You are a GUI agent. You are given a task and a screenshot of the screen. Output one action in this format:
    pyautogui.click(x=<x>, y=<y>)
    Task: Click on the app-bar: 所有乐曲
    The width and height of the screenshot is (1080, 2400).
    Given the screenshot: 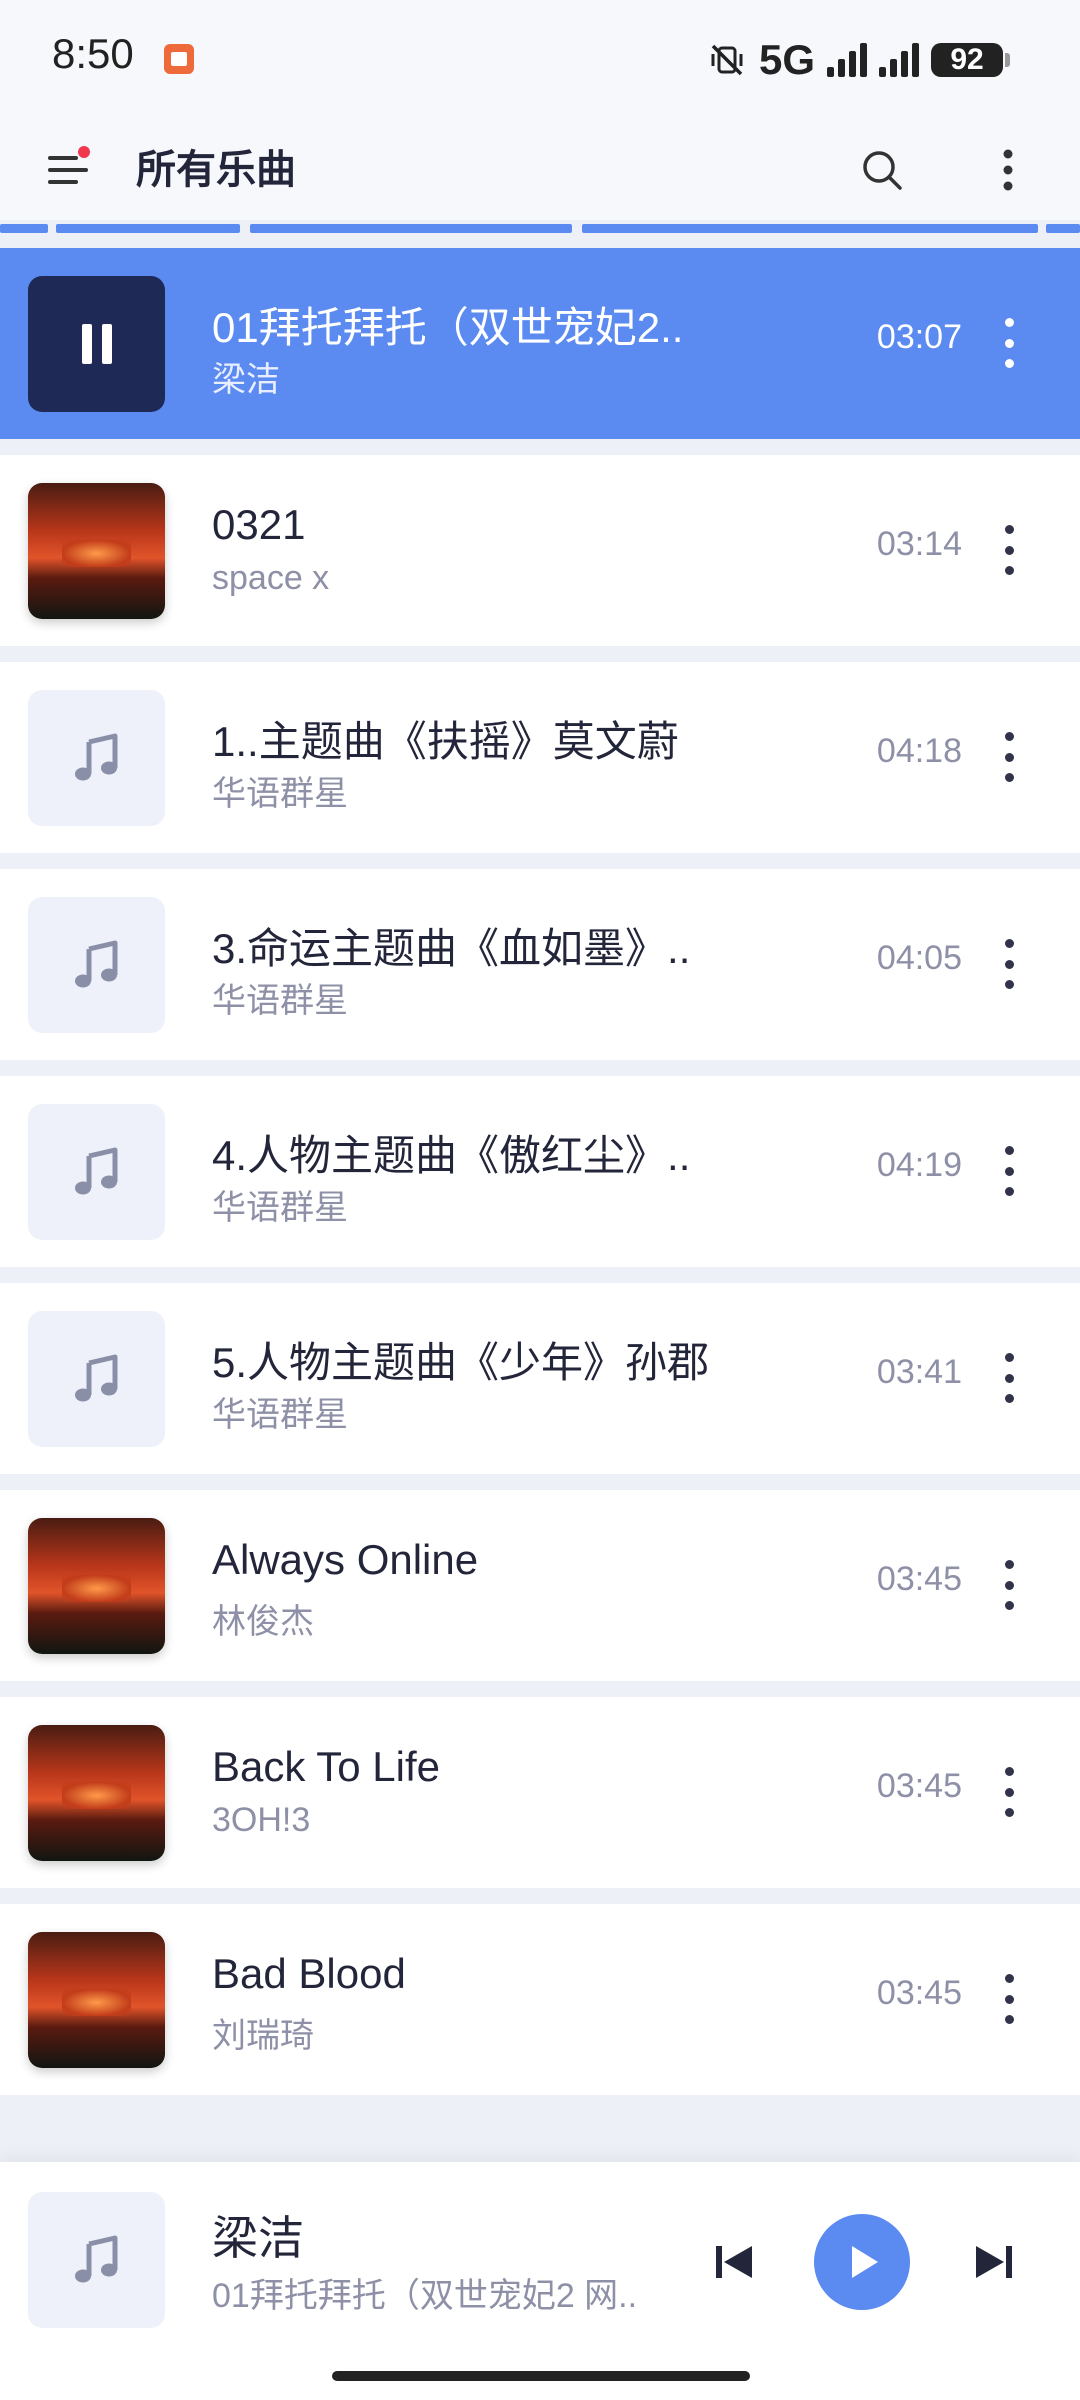 What is the action you would take?
    pyautogui.click(x=540, y=170)
    